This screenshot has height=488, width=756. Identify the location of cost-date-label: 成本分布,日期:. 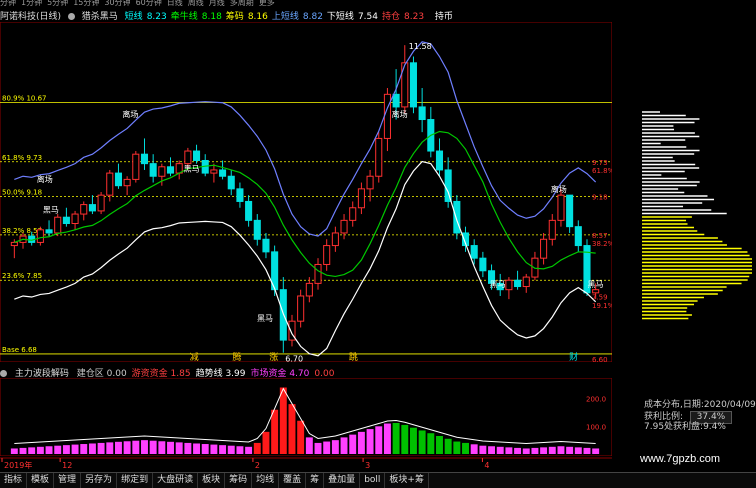
(674, 405).